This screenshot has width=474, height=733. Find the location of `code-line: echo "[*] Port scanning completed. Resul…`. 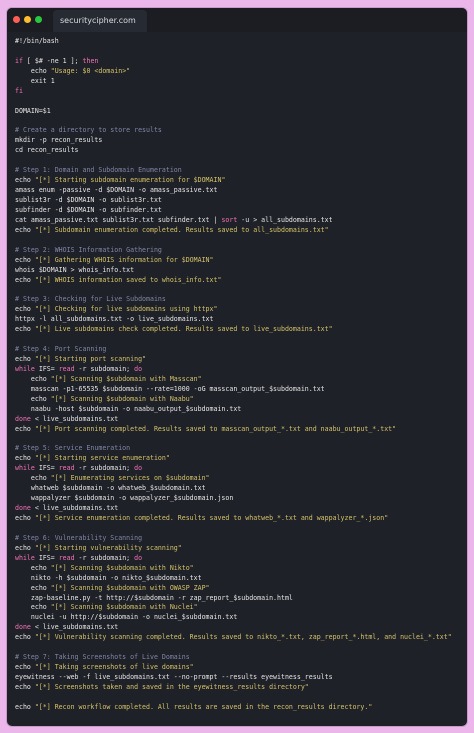

code-line: echo "[*] Port scanning completed. Resul… is located at coordinates (239, 430).